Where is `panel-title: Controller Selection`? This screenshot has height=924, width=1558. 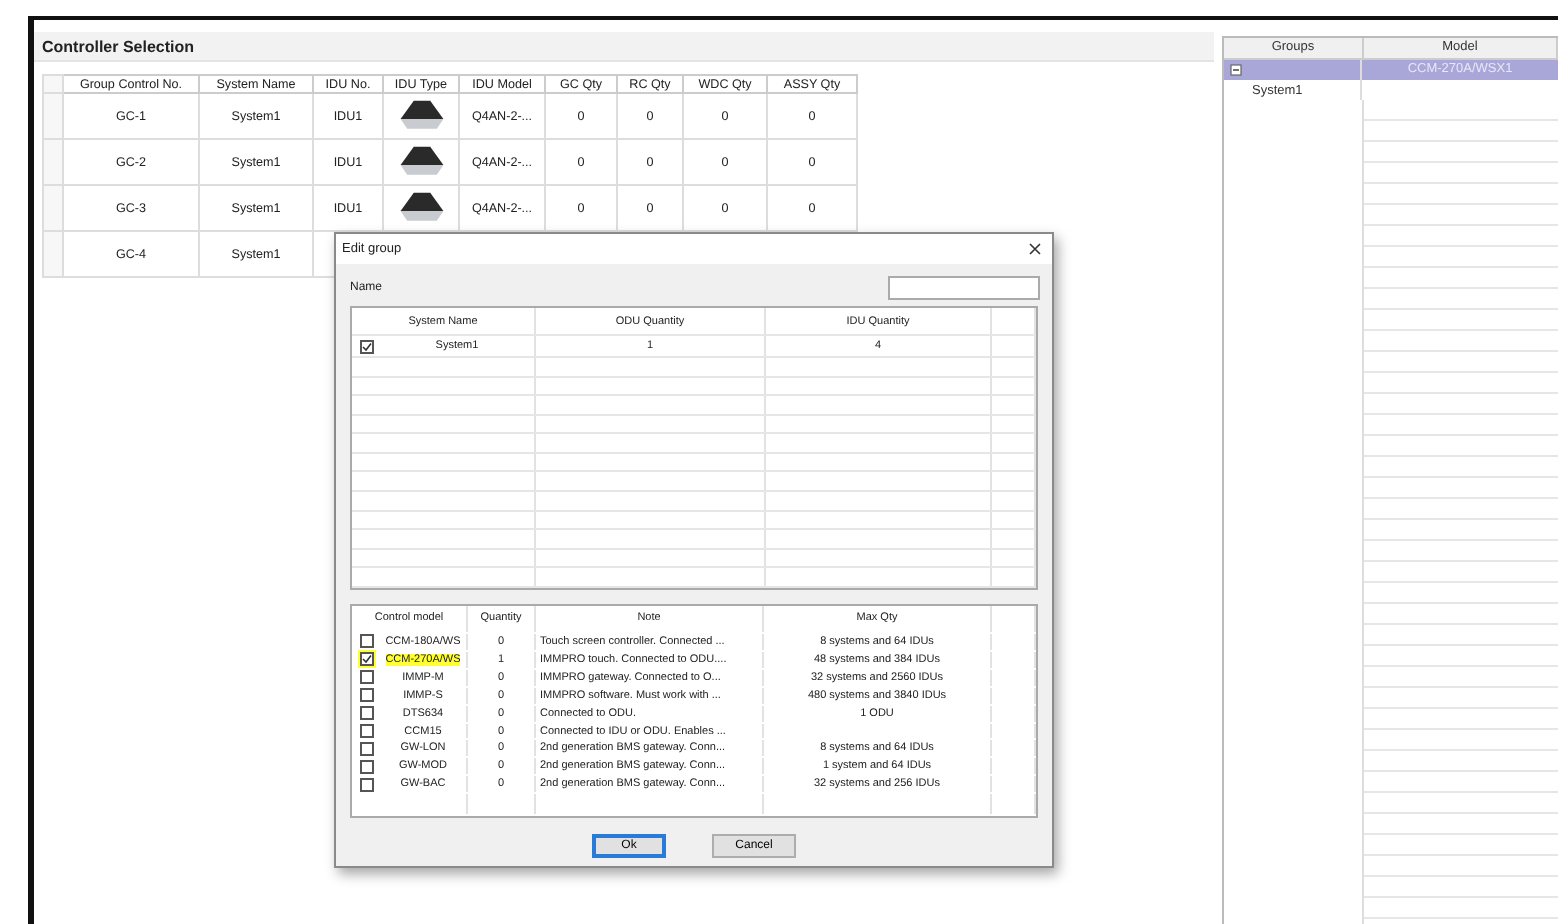 panel-title: Controller Selection is located at coordinates (118, 46).